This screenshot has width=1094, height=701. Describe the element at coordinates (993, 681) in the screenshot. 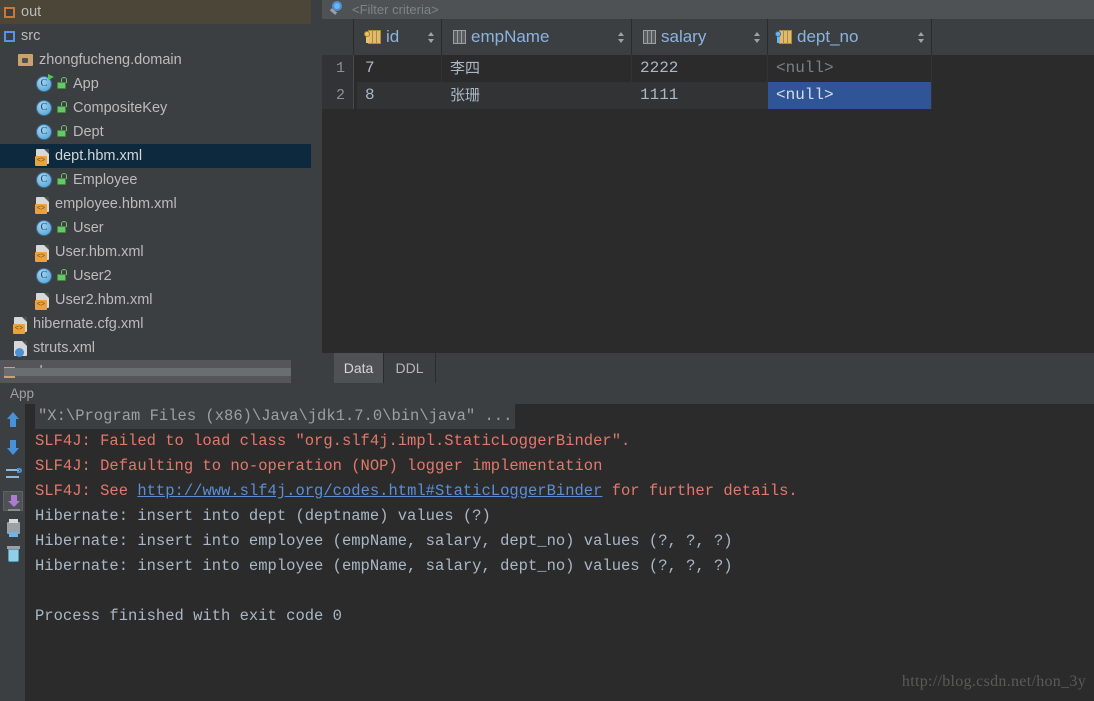

I see `watermark-text: http://blog.csdn.net/hon_3y` at that location.